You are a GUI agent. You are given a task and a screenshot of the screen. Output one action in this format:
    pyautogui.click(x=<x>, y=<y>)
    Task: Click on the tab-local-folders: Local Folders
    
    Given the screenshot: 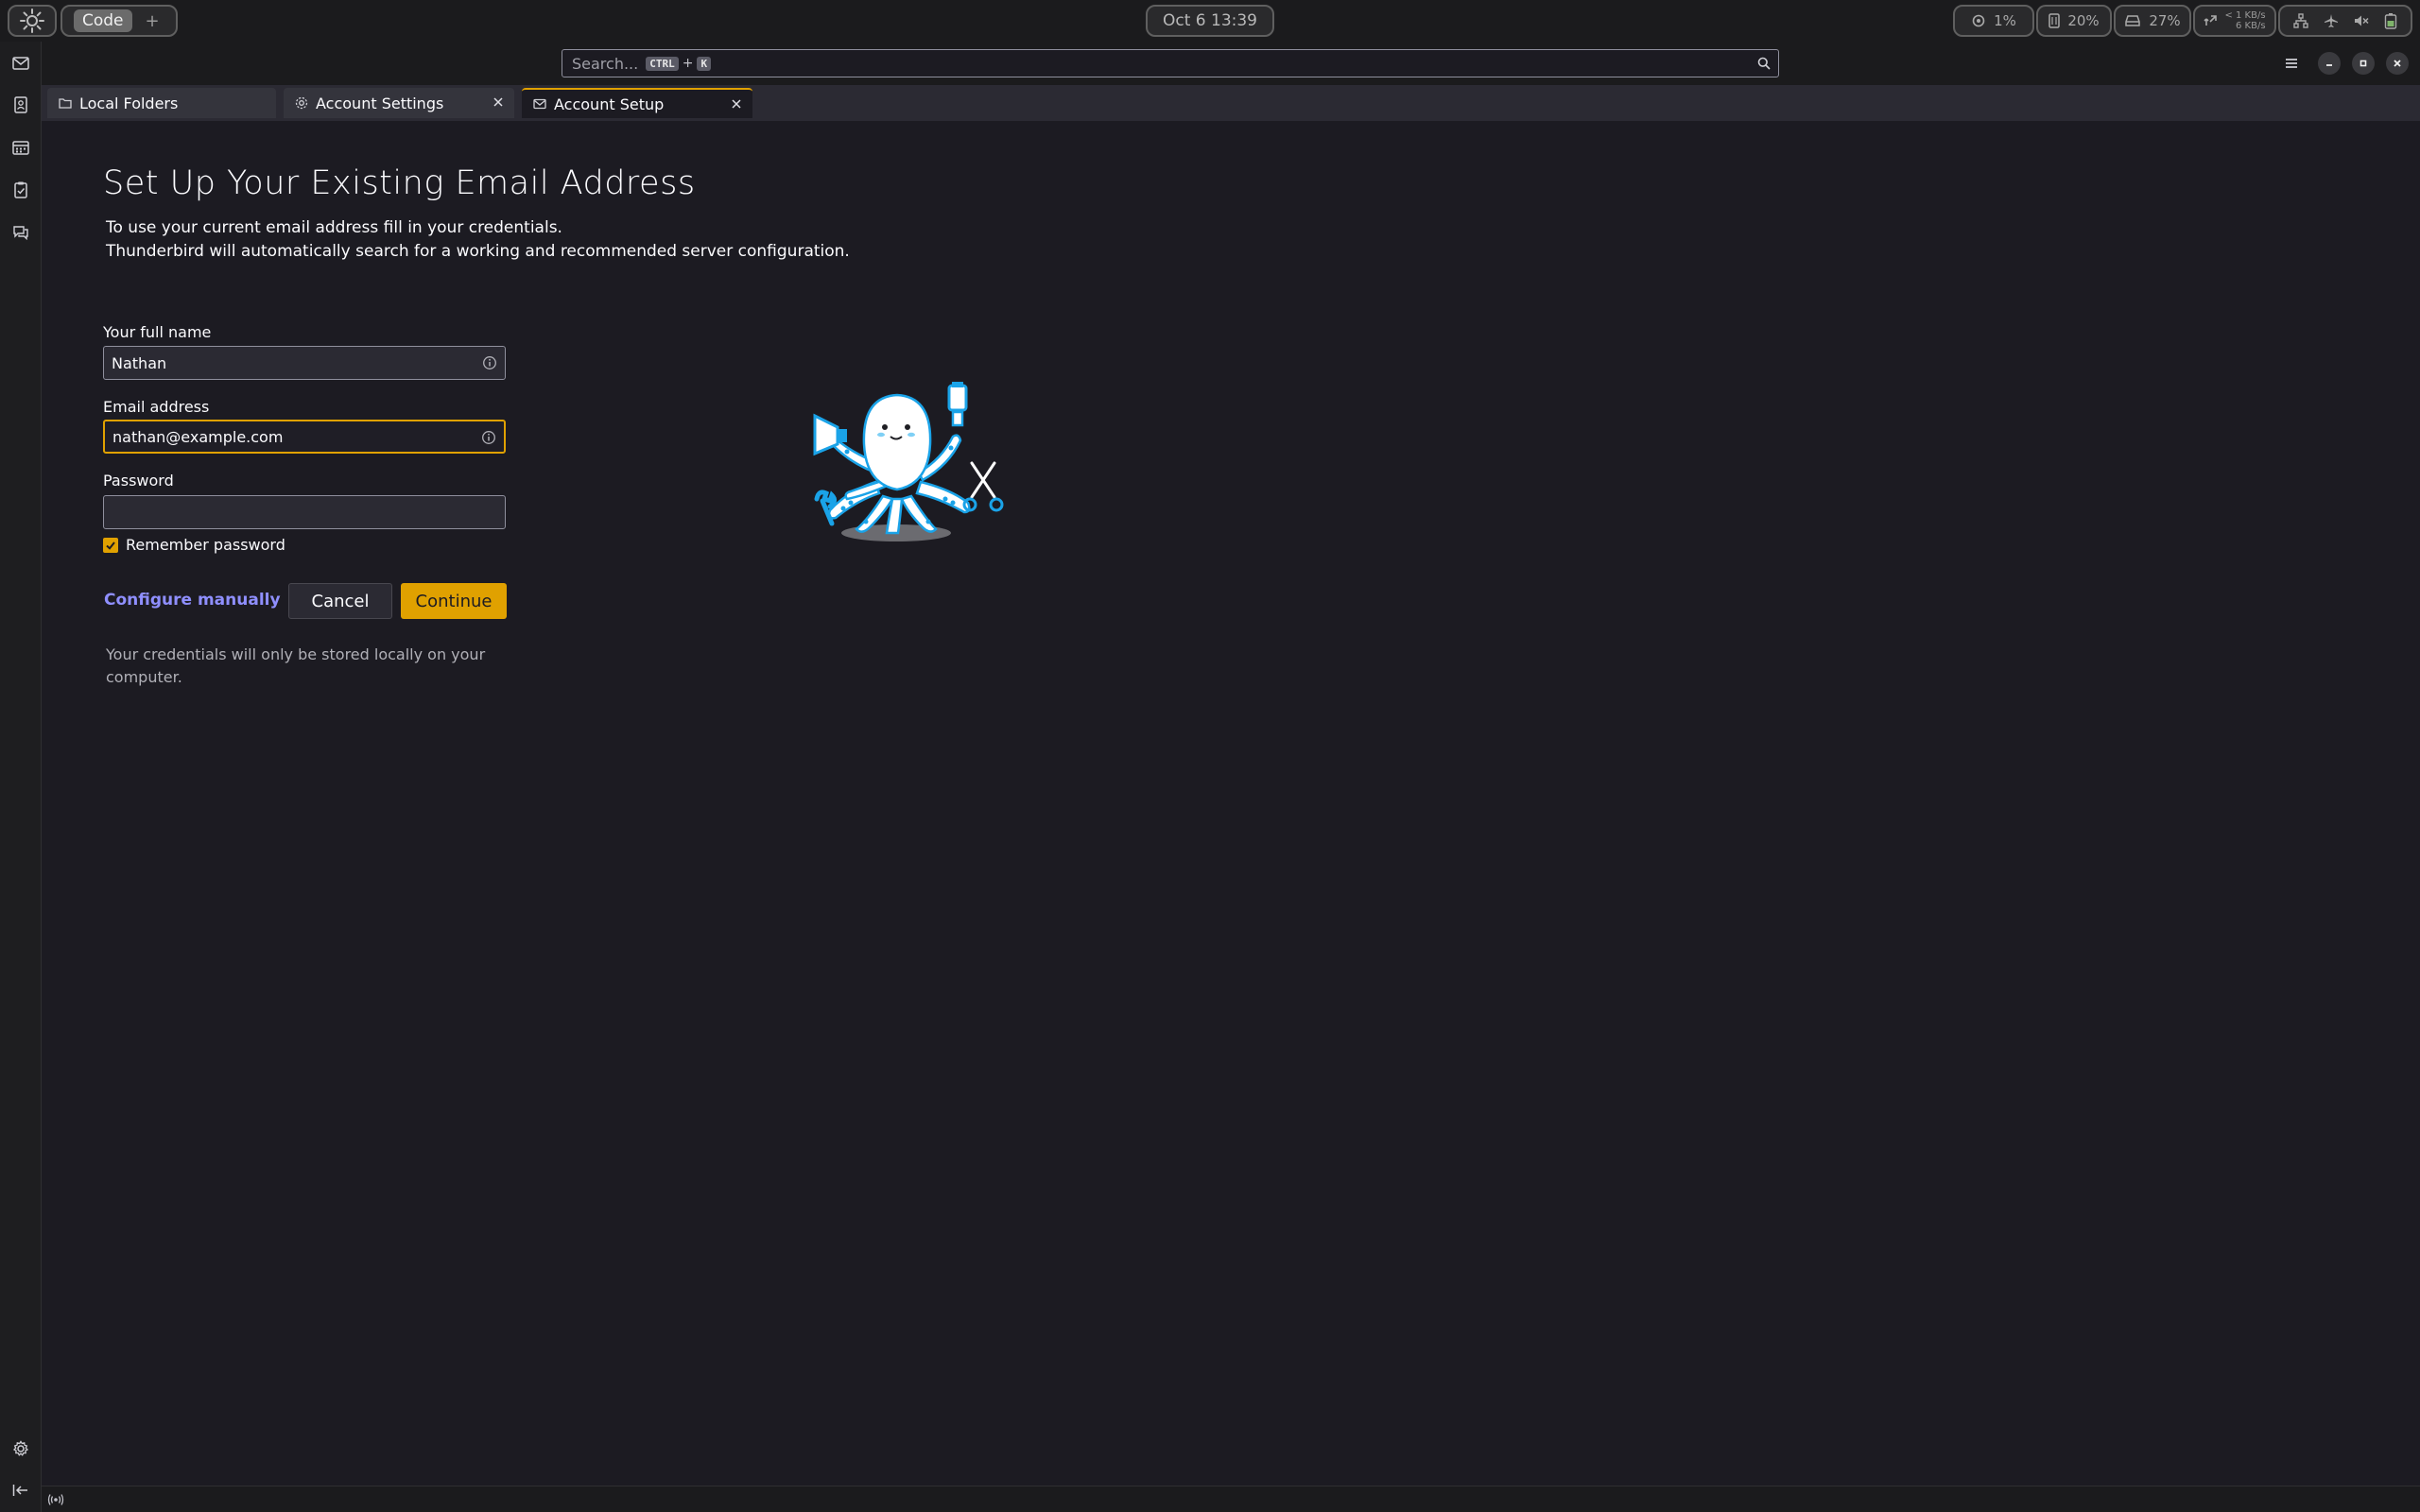 What is the action you would take?
    pyautogui.click(x=161, y=103)
    